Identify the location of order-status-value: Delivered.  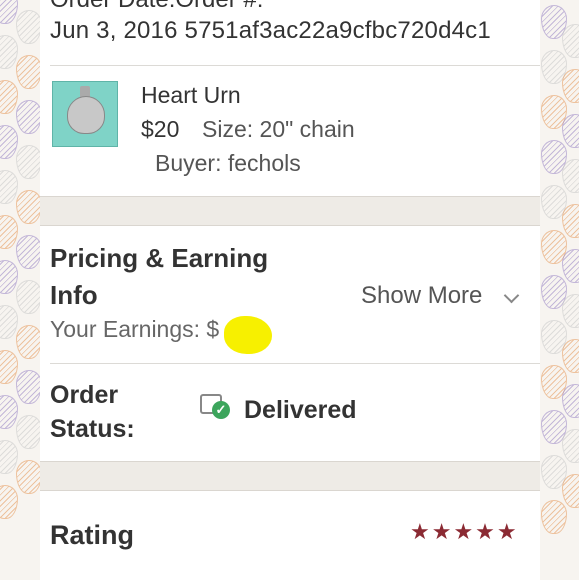
(300, 410).